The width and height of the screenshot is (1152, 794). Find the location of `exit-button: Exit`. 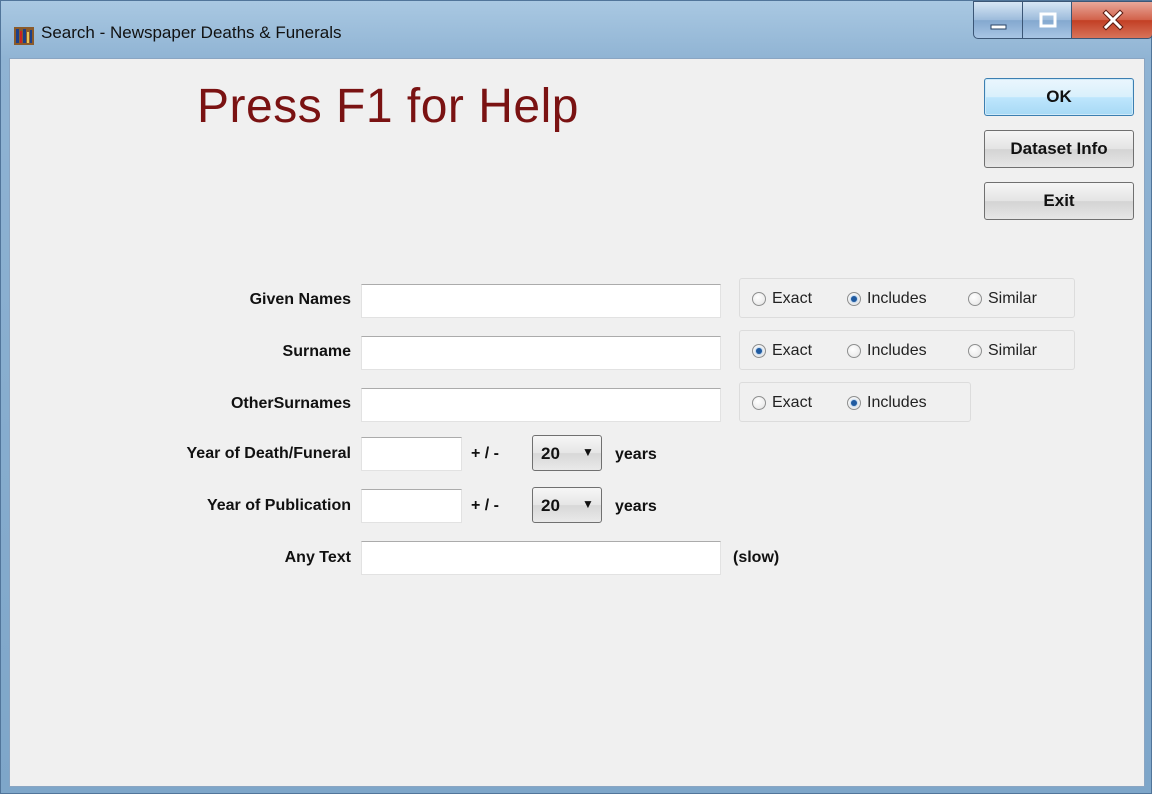

exit-button: Exit is located at coordinates (1059, 201).